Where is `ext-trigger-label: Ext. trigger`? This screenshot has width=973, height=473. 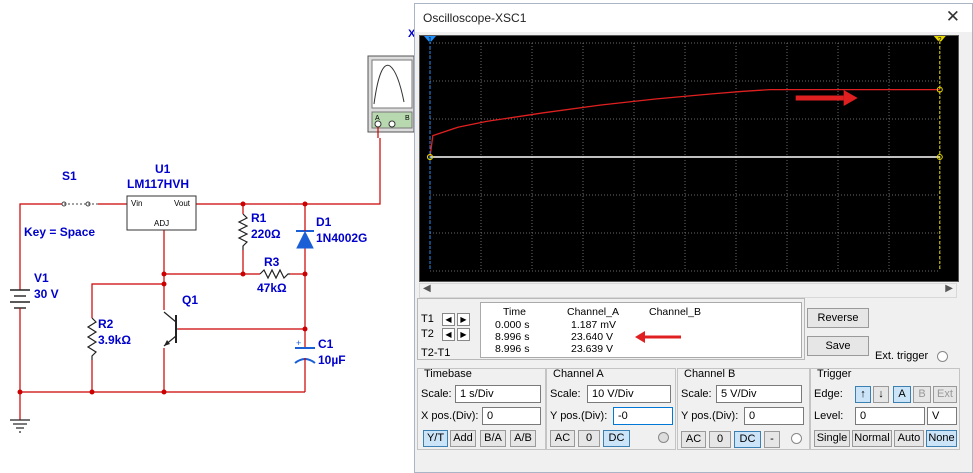
ext-trigger-label: Ext. trigger is located at coordinates (902, 356).